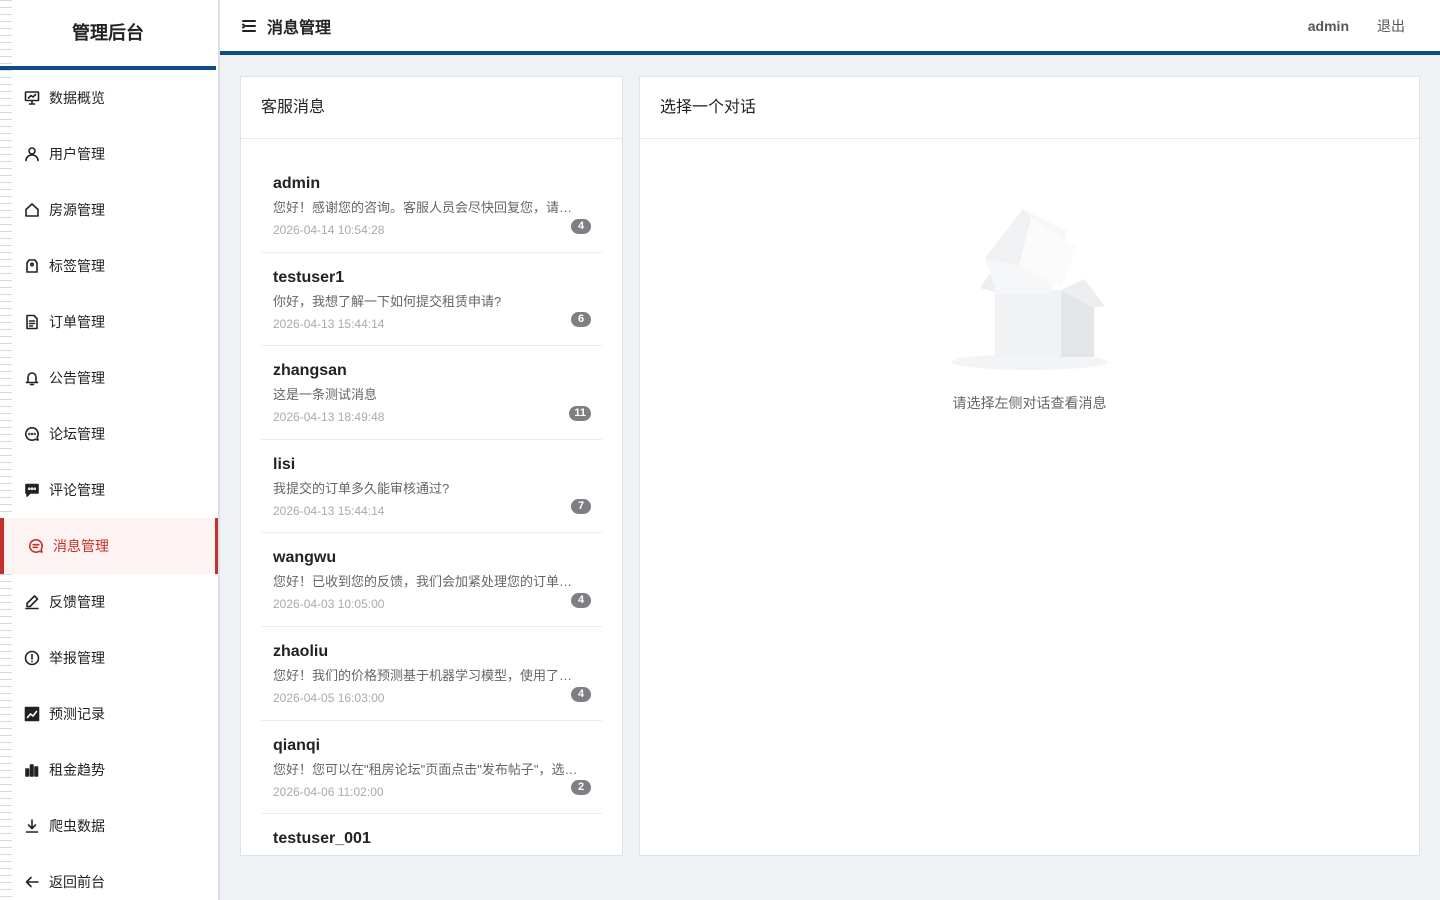 This screenshot has height=900, width=1440. I want to click on conversation-time: 2026-04-13 18:49:48, so click(329, 417).